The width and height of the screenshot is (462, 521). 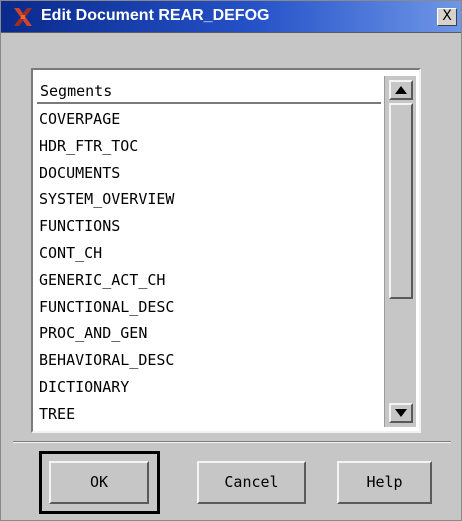 I want to click on cancel-button: Cancel, so click(x=251, y=482).